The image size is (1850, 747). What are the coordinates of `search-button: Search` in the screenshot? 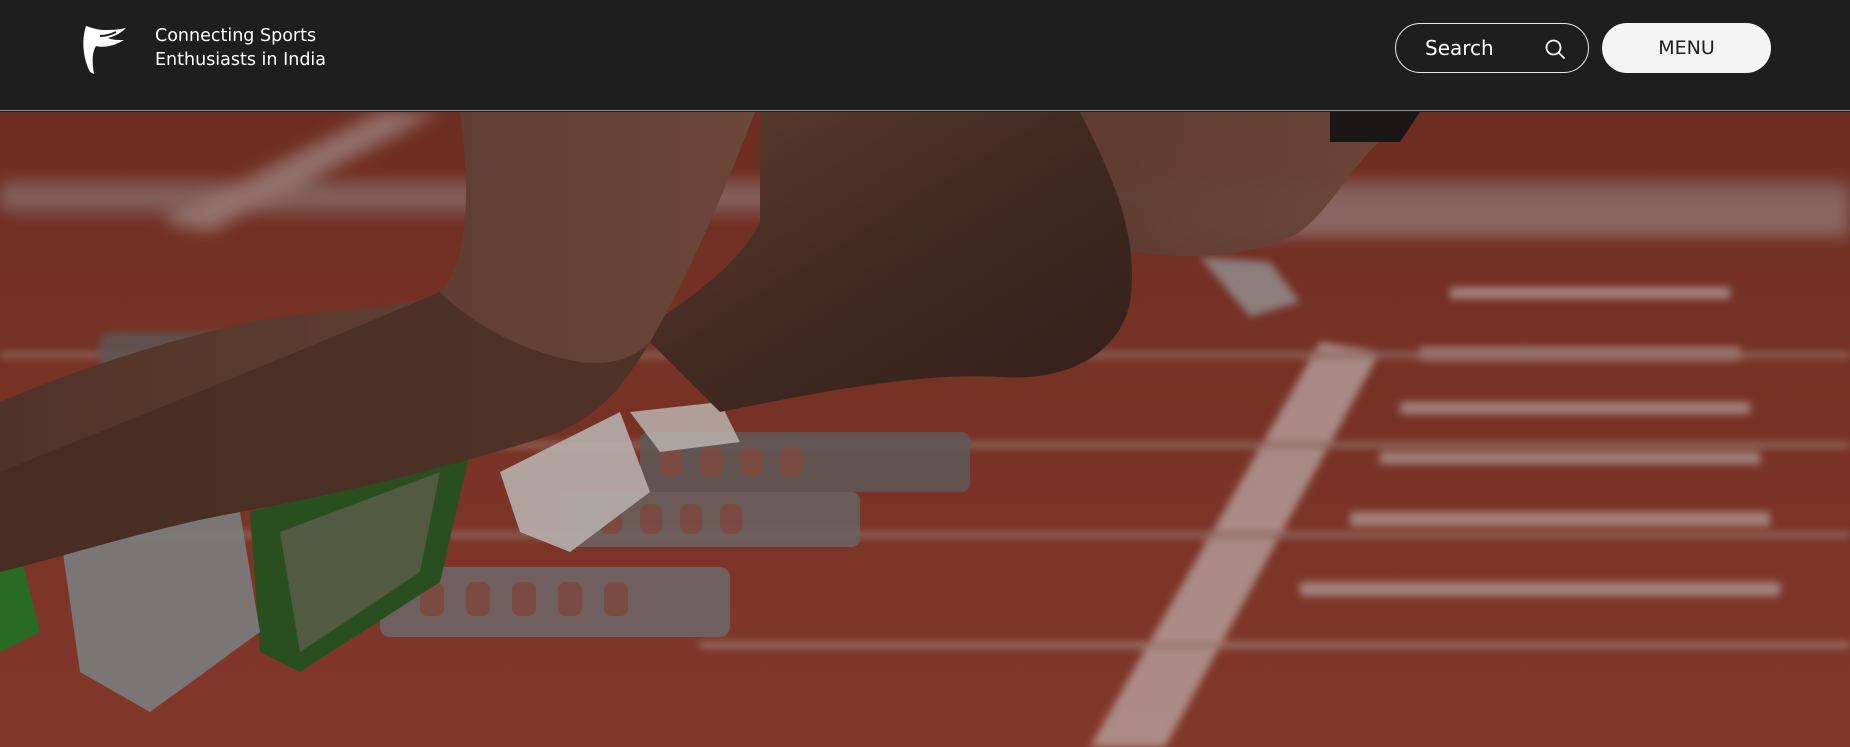 It's located at (1492, 48).